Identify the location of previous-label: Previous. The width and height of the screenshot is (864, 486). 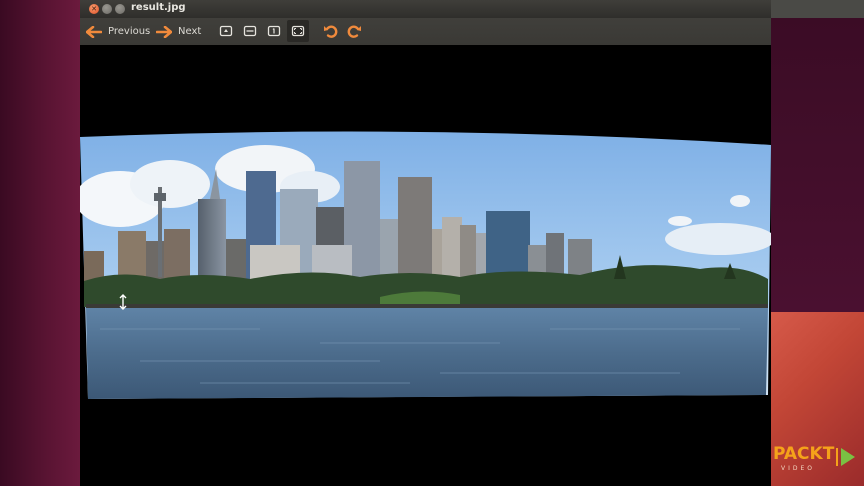
(129, 31).